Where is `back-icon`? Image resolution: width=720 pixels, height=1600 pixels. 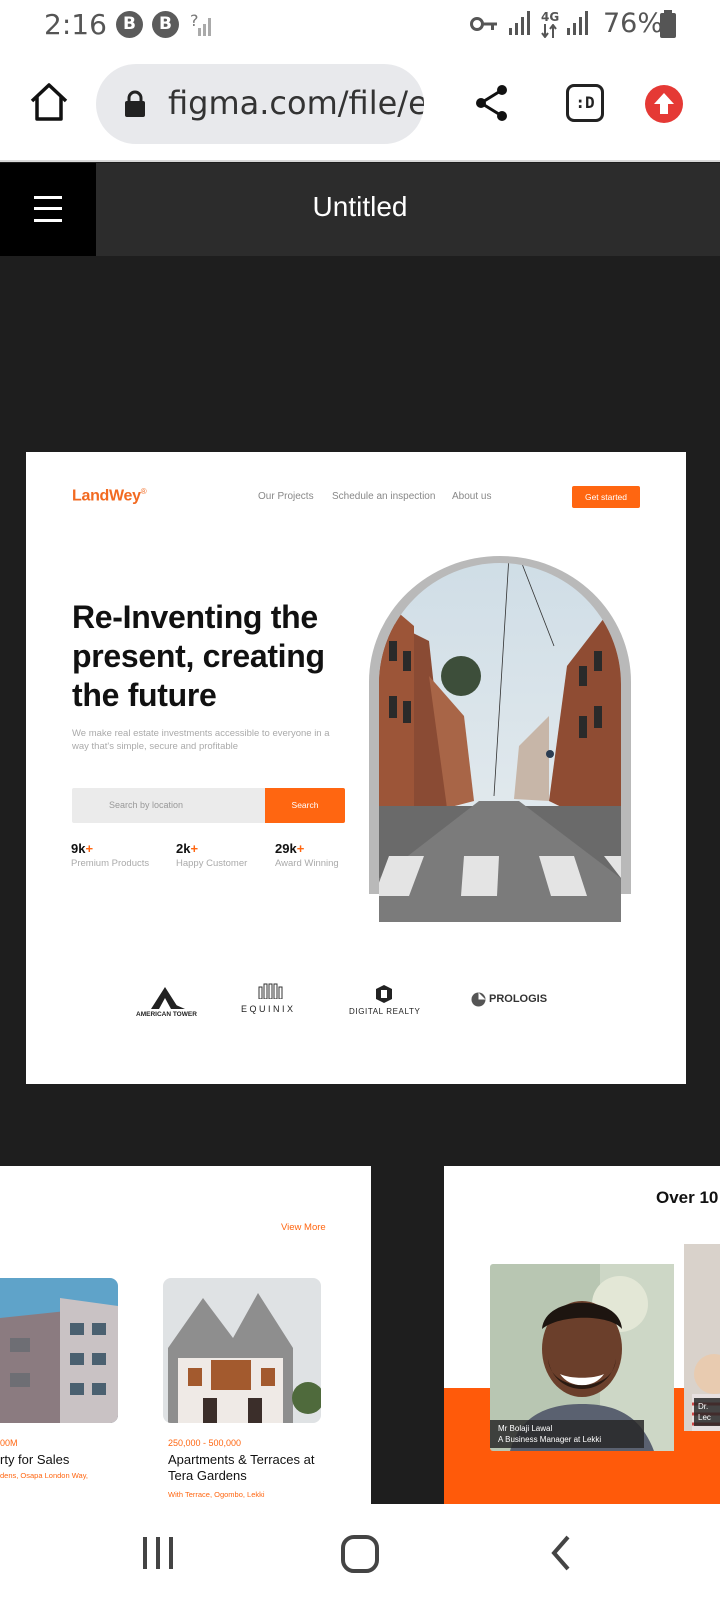
back-icon is located at coordinates (561, 1553).